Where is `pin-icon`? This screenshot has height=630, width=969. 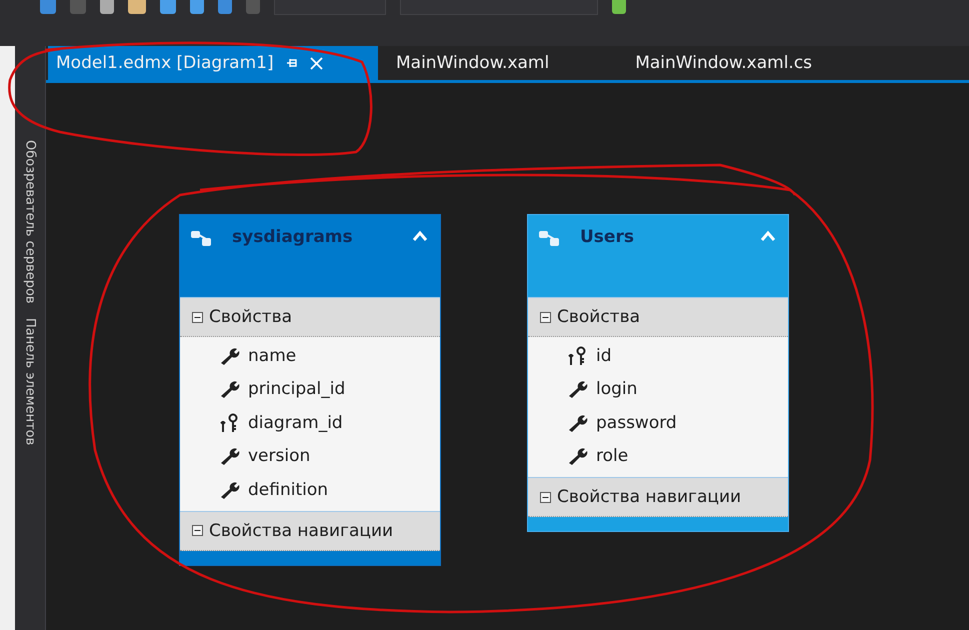
pin-icon is located at coordinates (292, 63).